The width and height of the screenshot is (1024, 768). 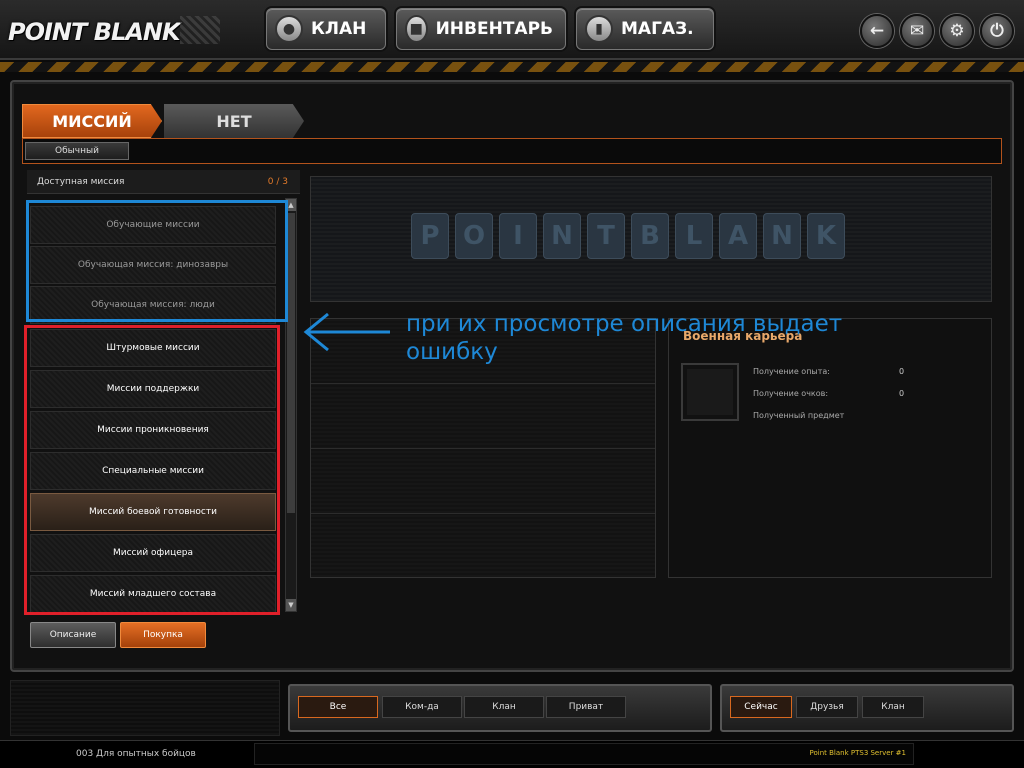 I want to click on friends-tab-clan: Клан, so click(x=893, y=707).